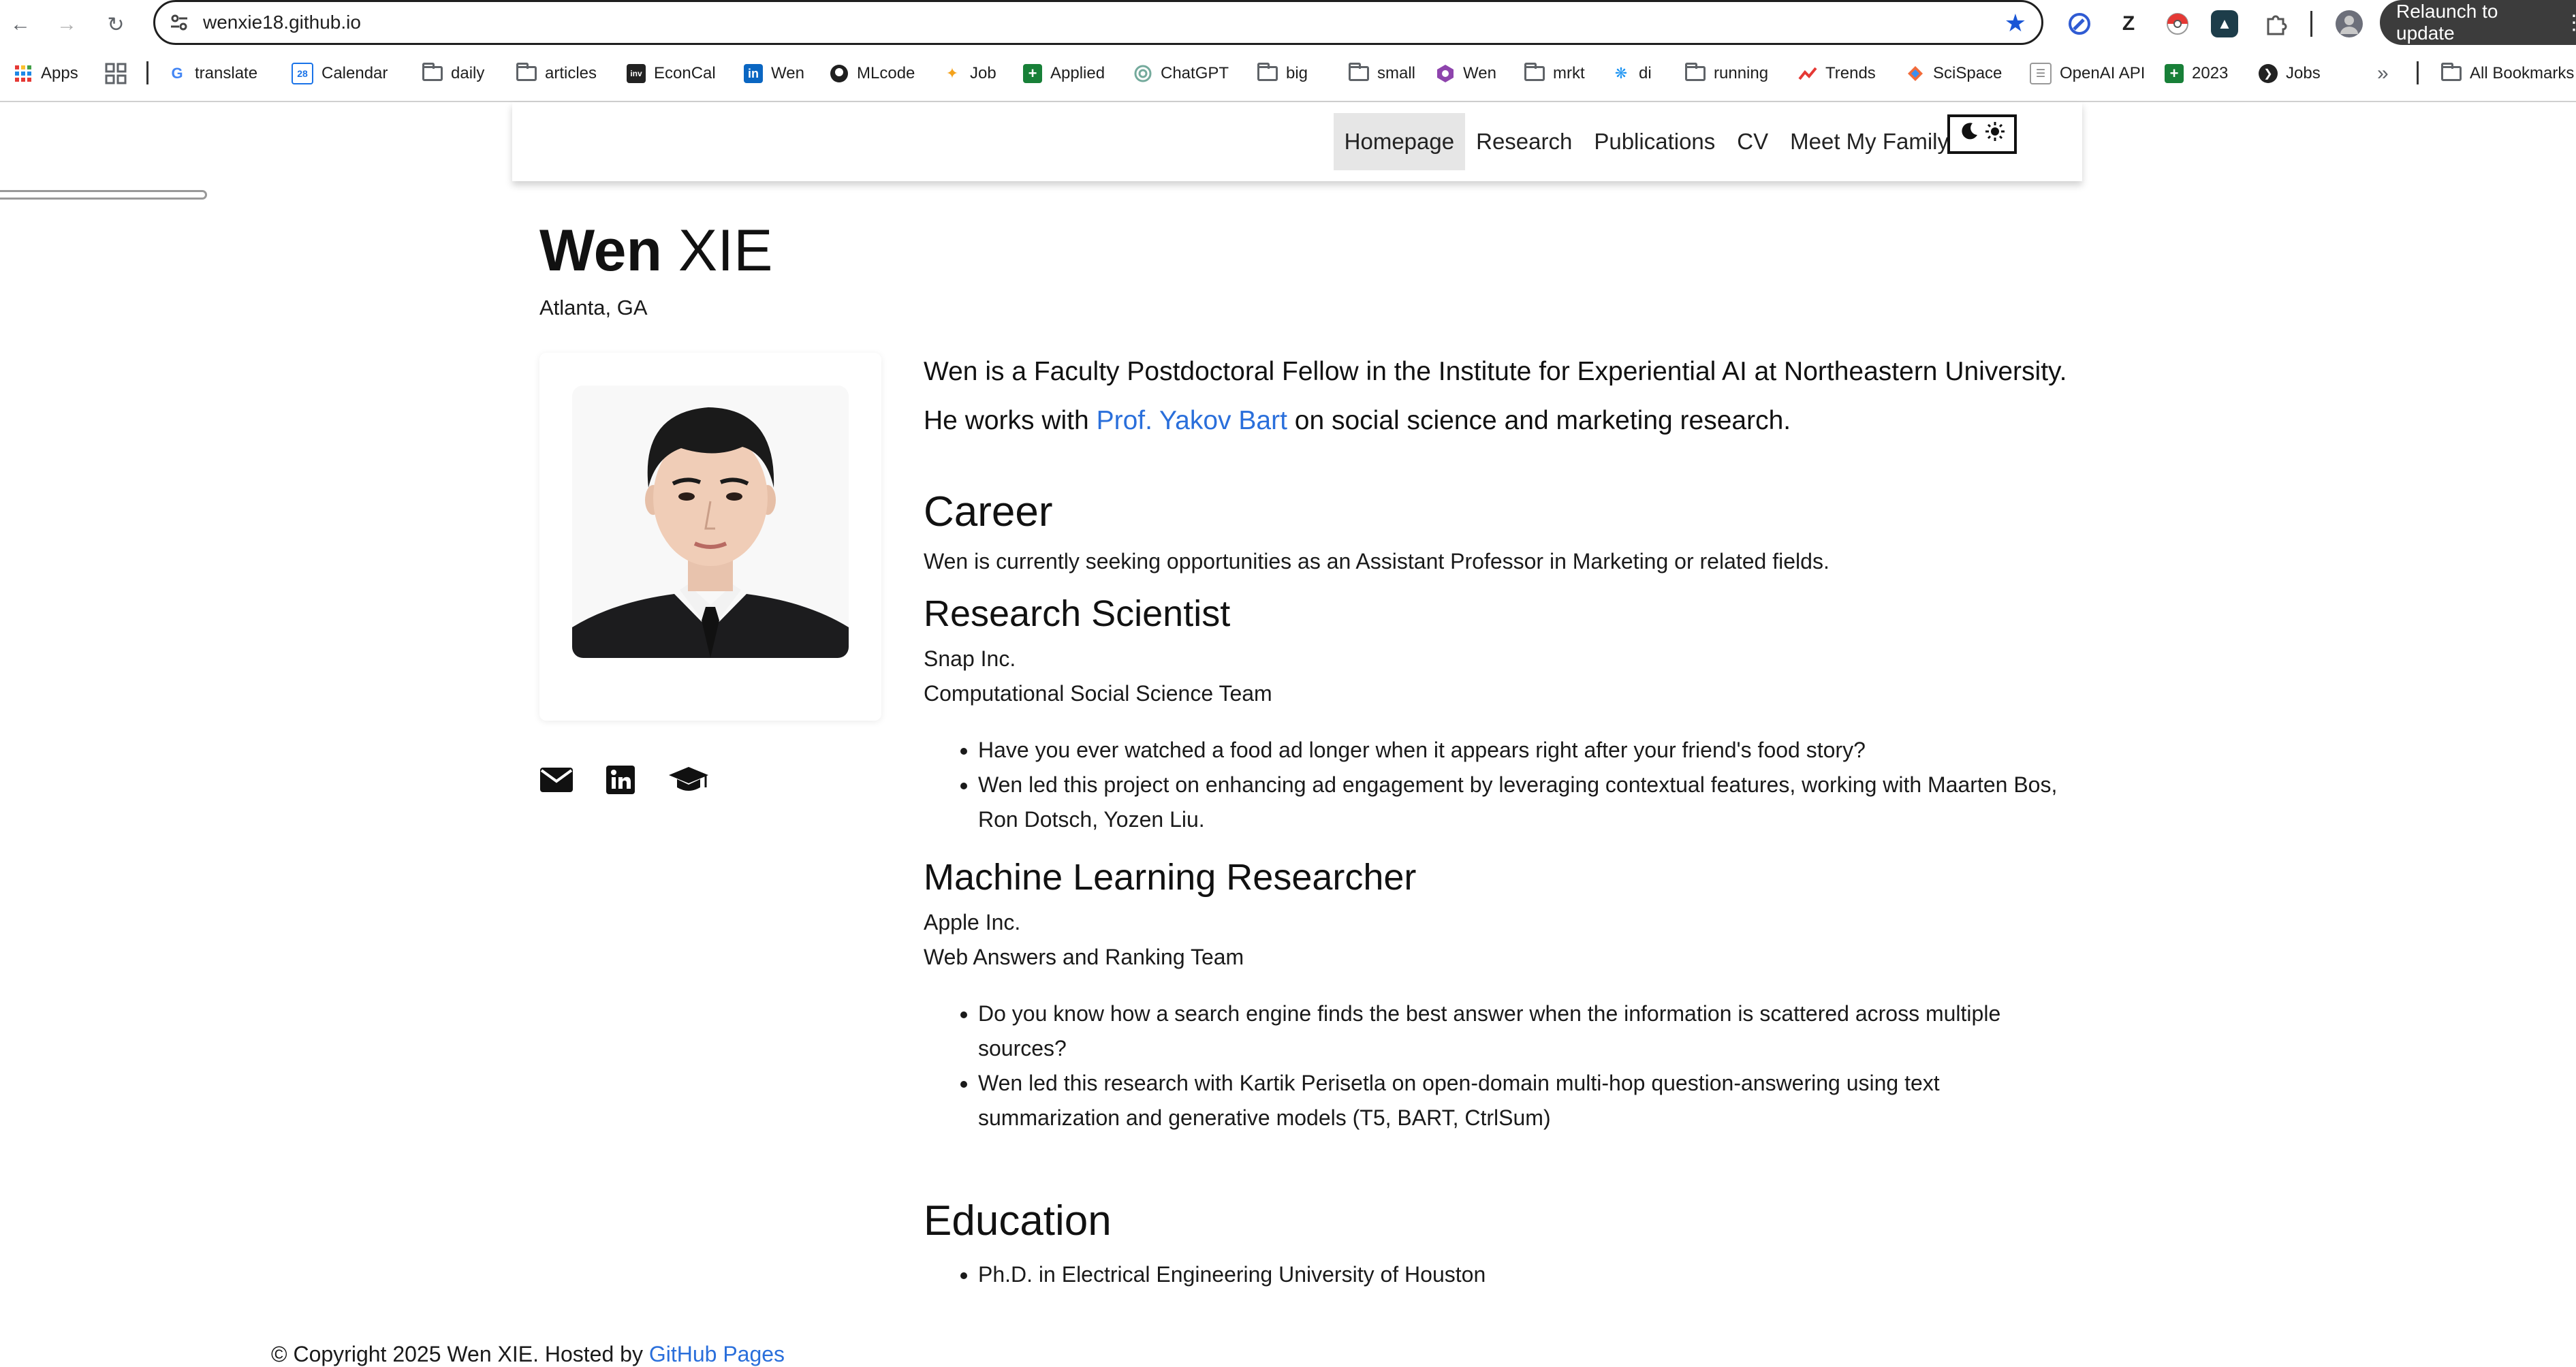 The width and height of the screenshot is (2576, 1367). I want to click on bird-icon: ✦, so click(952, 74).